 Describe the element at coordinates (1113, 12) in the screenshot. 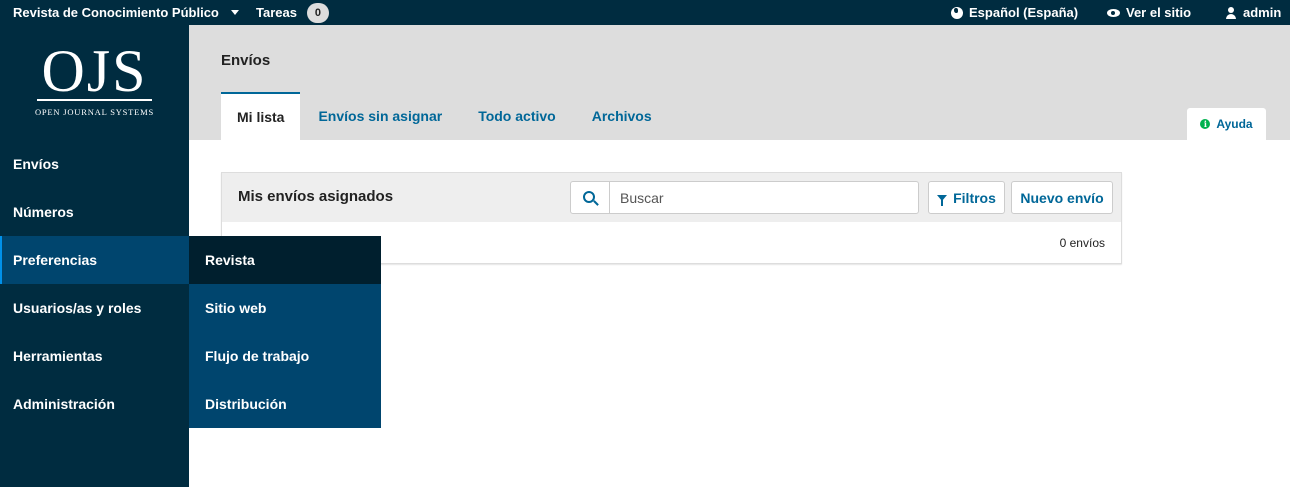

I see `eye-icon` at that location.